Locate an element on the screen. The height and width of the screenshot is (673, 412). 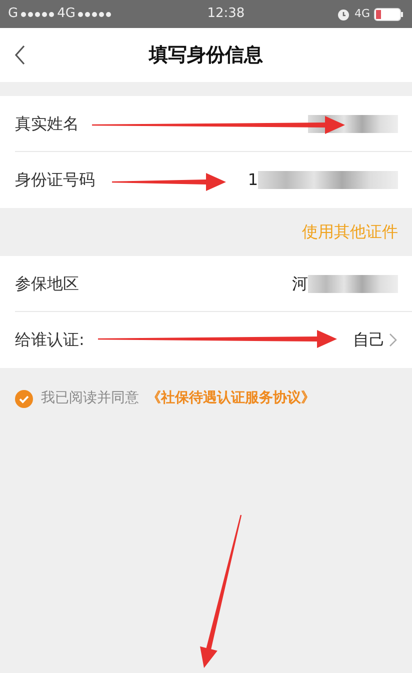
clock-time: 12:38 is located at coordinates (226, 14).